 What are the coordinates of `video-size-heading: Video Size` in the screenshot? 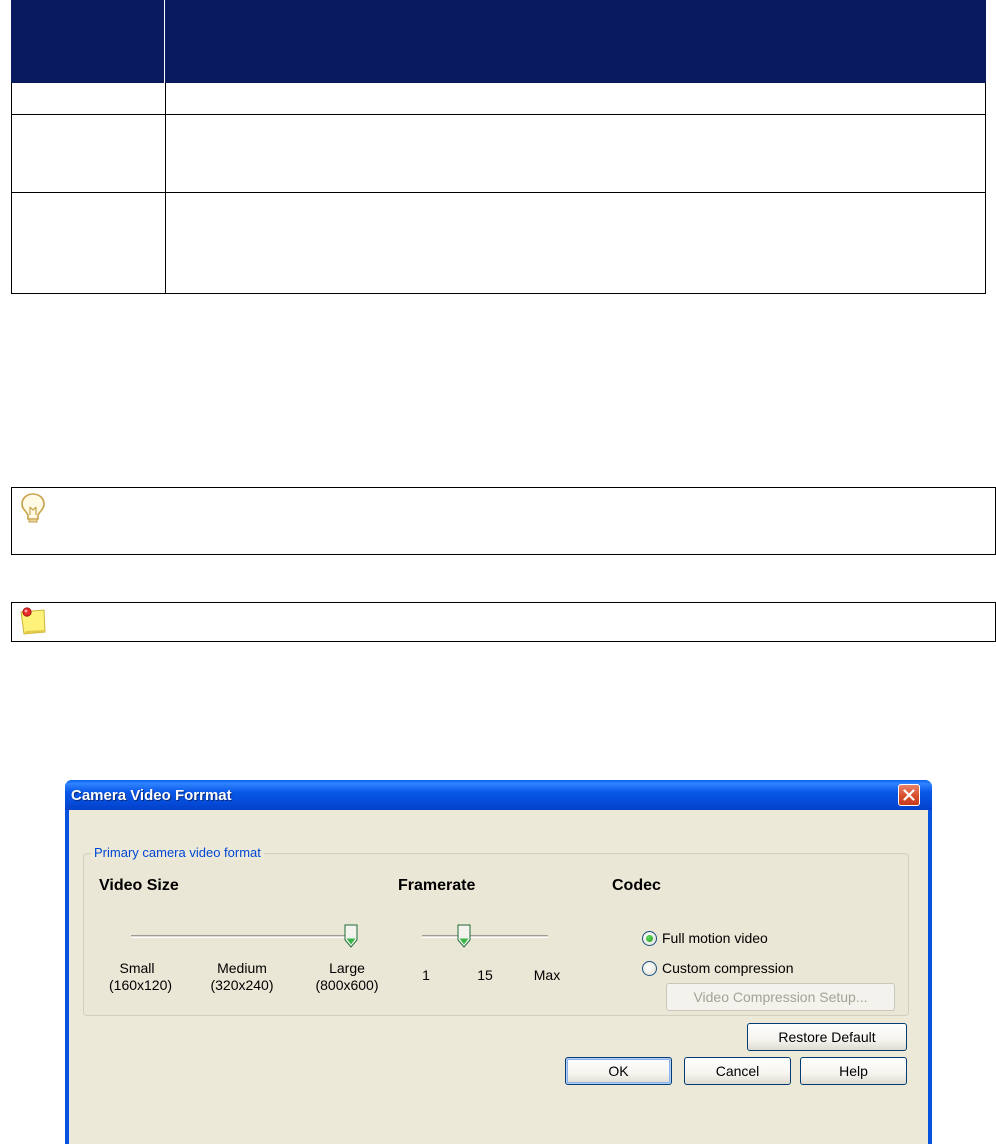 It's located at (139, 885).